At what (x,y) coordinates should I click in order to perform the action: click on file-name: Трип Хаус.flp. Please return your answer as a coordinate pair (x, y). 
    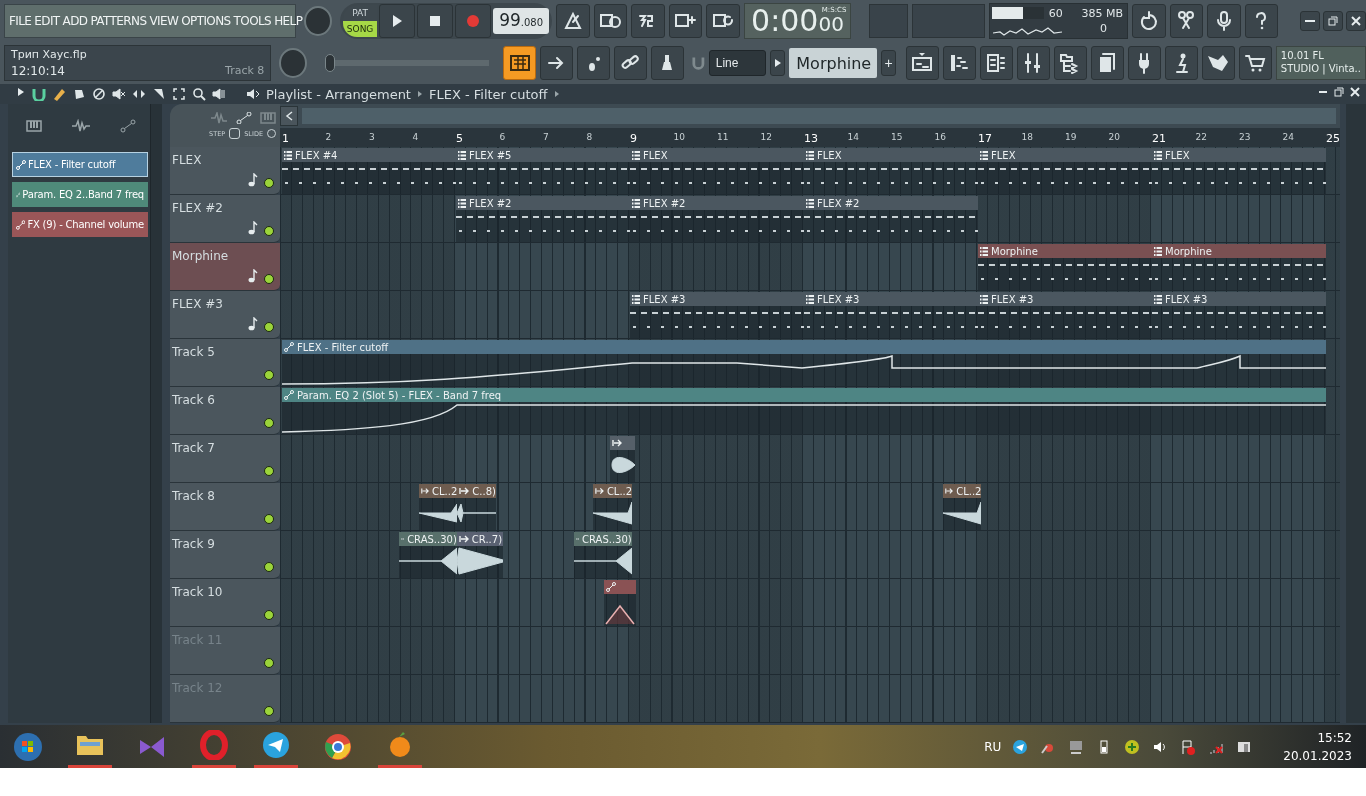
    Looking at the image, I should click on (49, 55).